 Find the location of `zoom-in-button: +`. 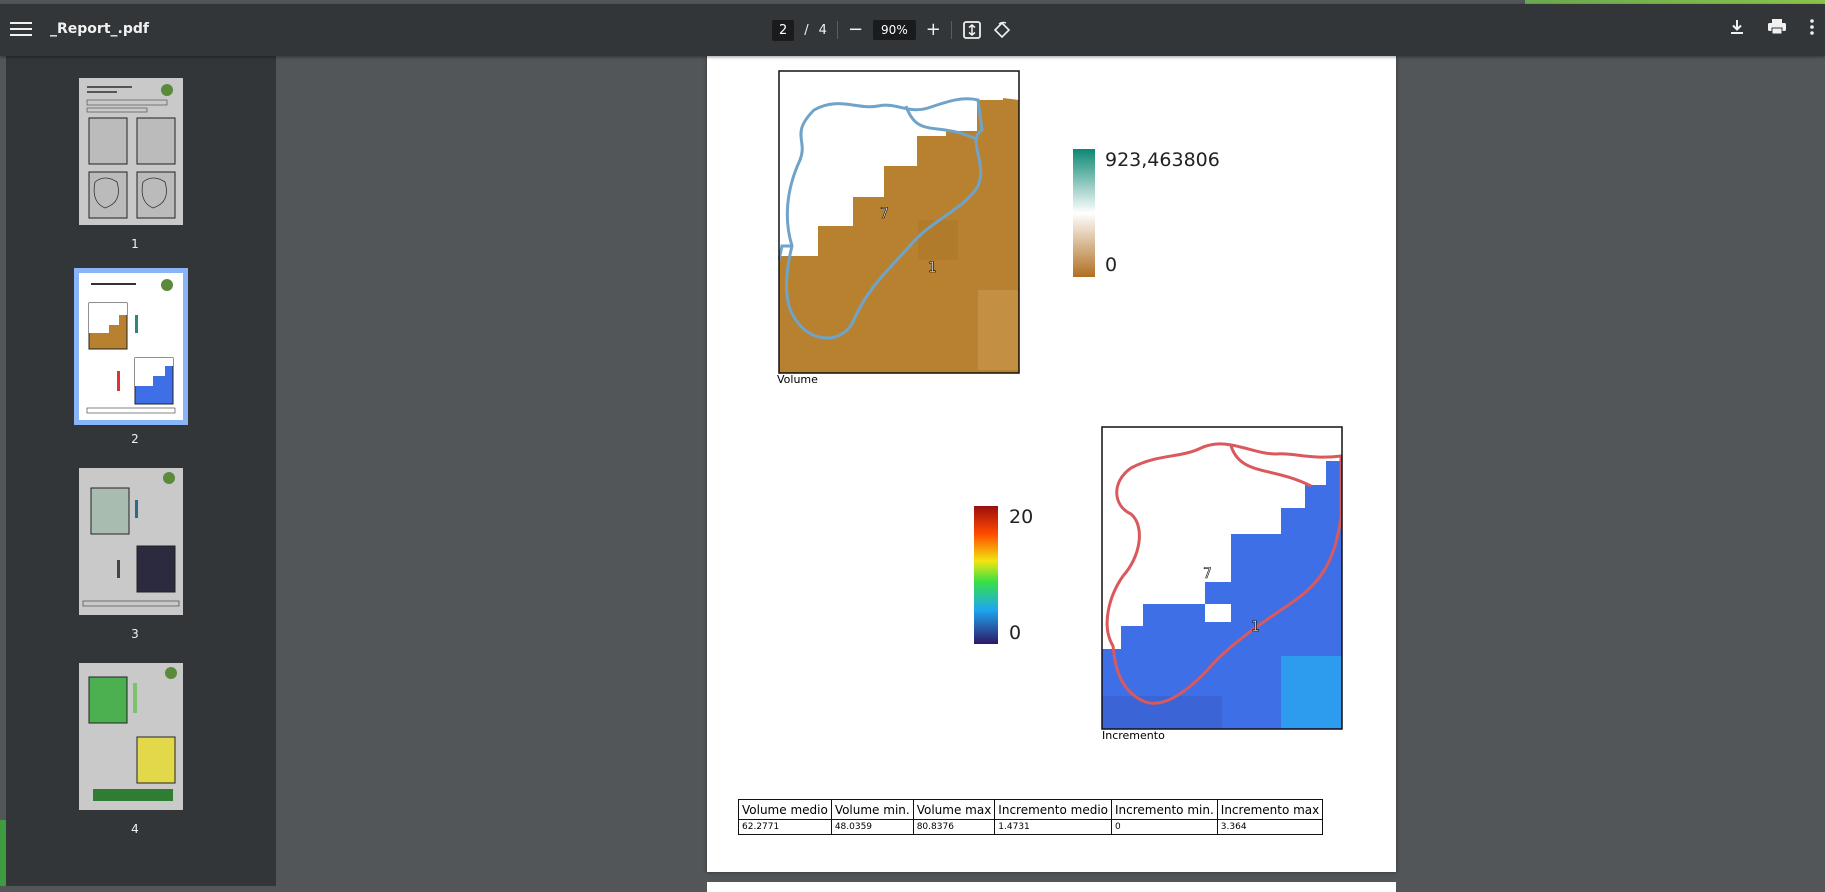

zoom-in-button: + is located at coordinates (933, 30).